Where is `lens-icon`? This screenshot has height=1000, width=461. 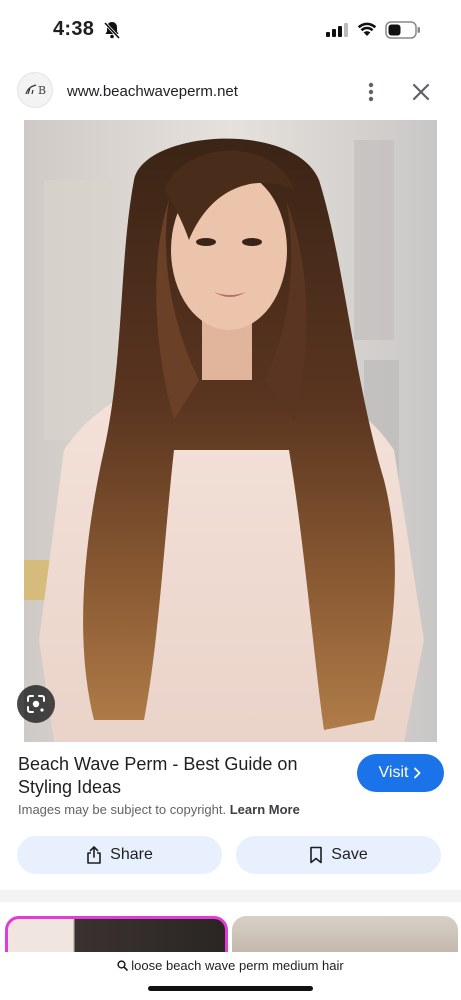 lens-icon is located at coordinates (36, 704).